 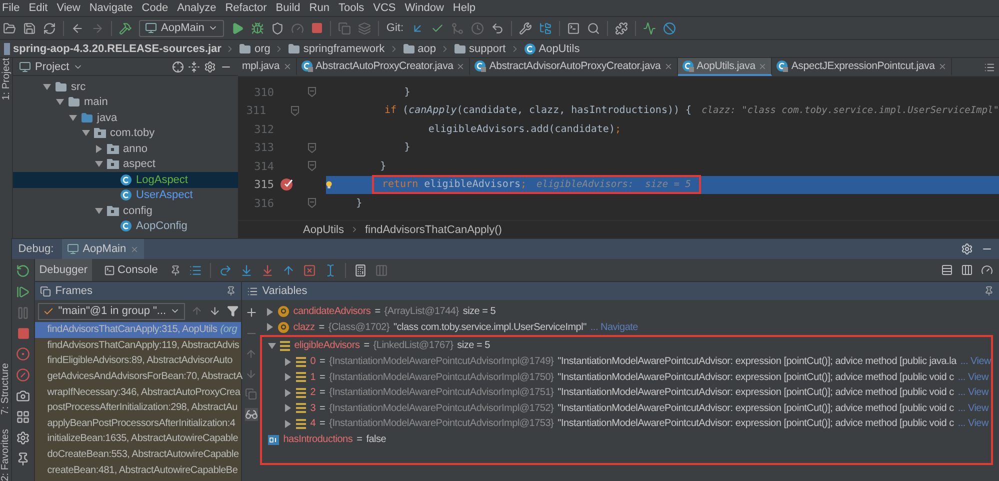 What do you see at coordinates (351, 8) in the screenshot?
I see `menu-item: Tools` at bounding box center [351, 8].